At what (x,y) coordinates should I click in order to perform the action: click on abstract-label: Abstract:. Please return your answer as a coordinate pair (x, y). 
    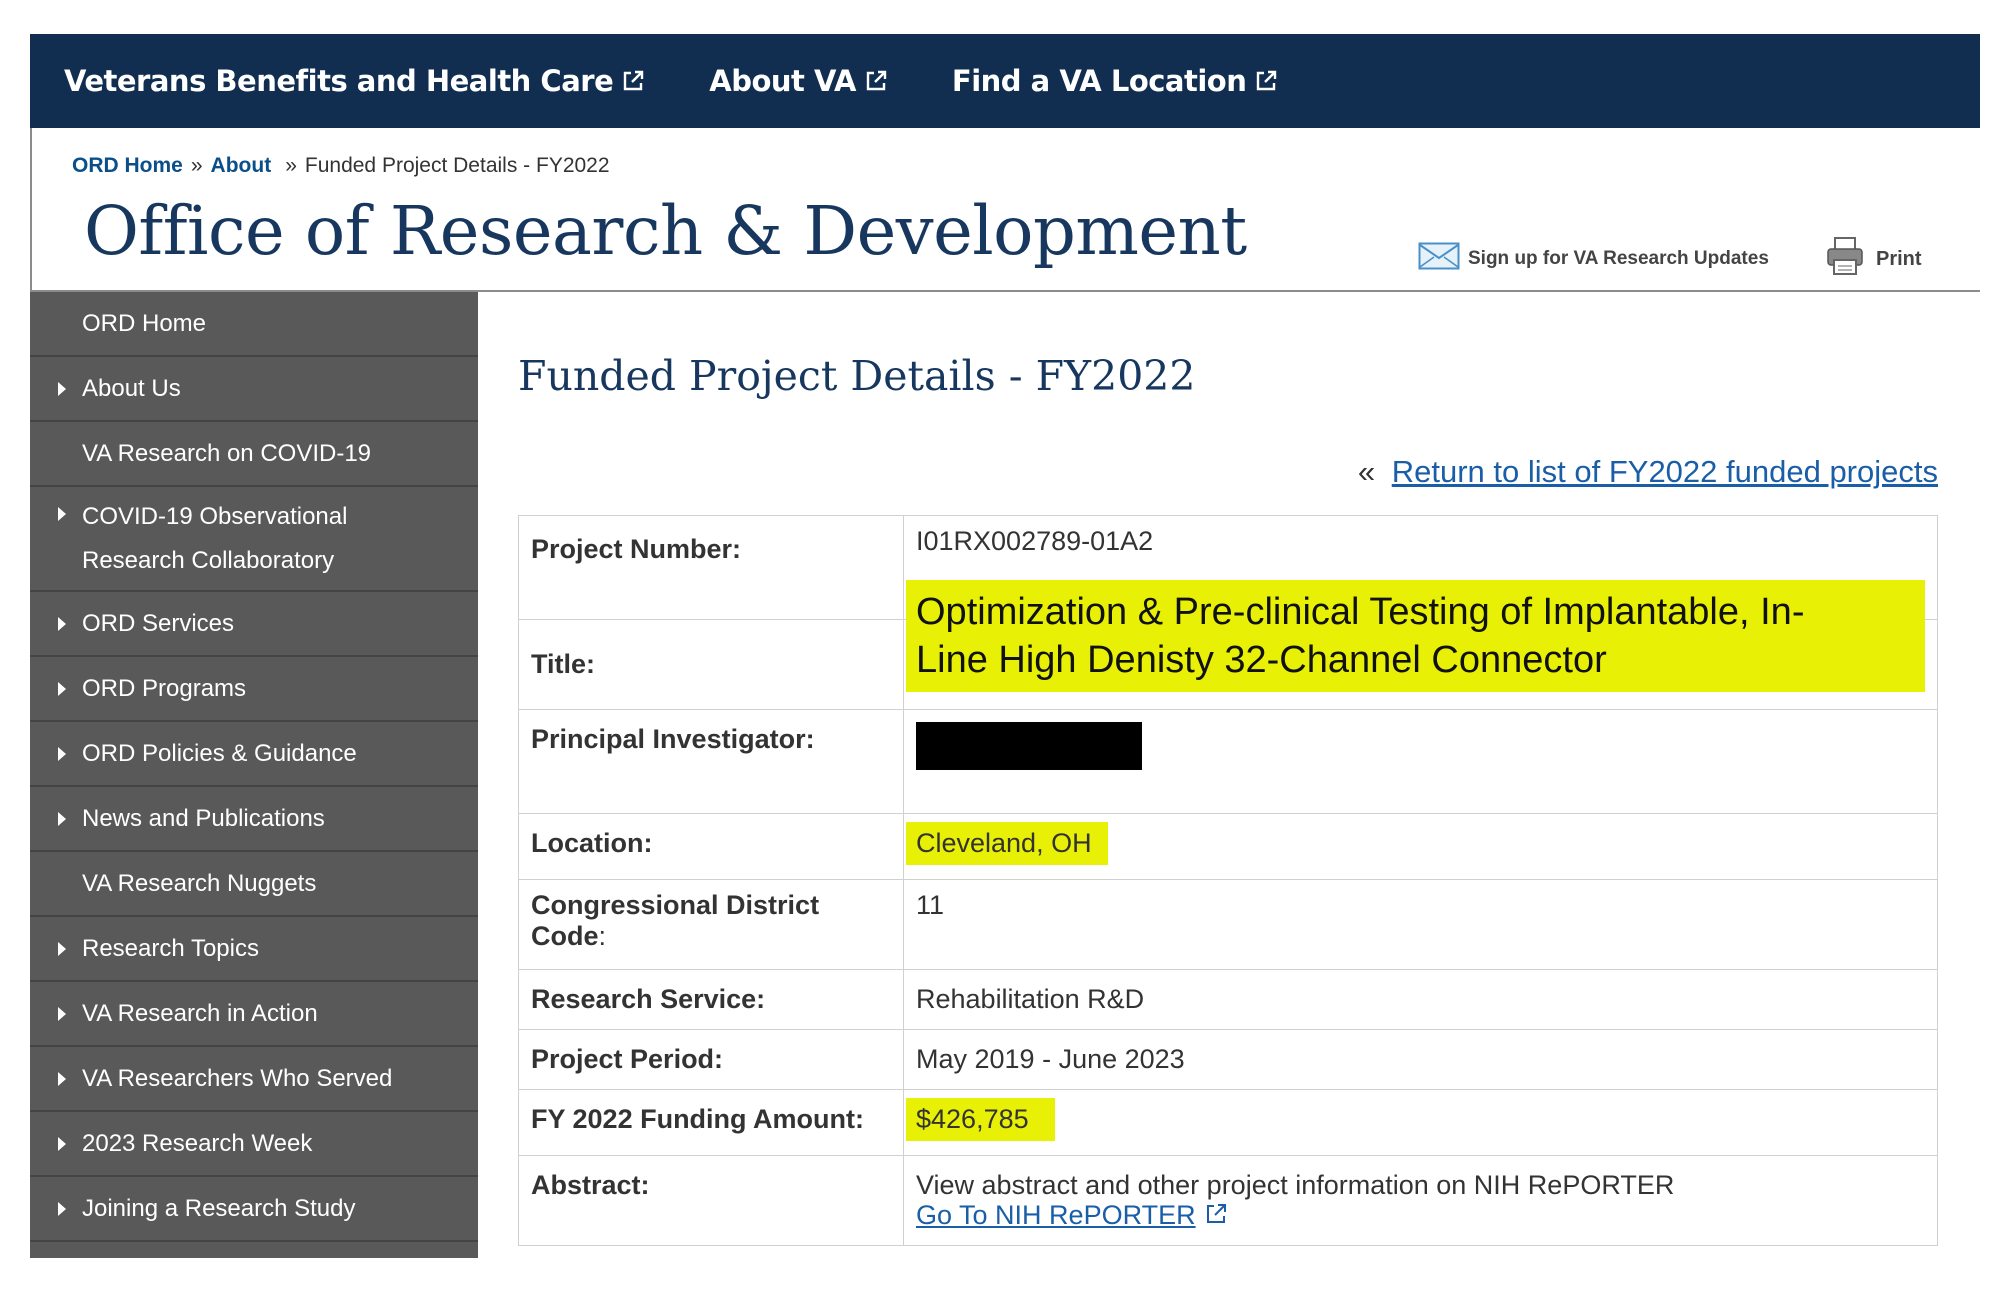
    Looking at the image, I should click on (711, 1200).